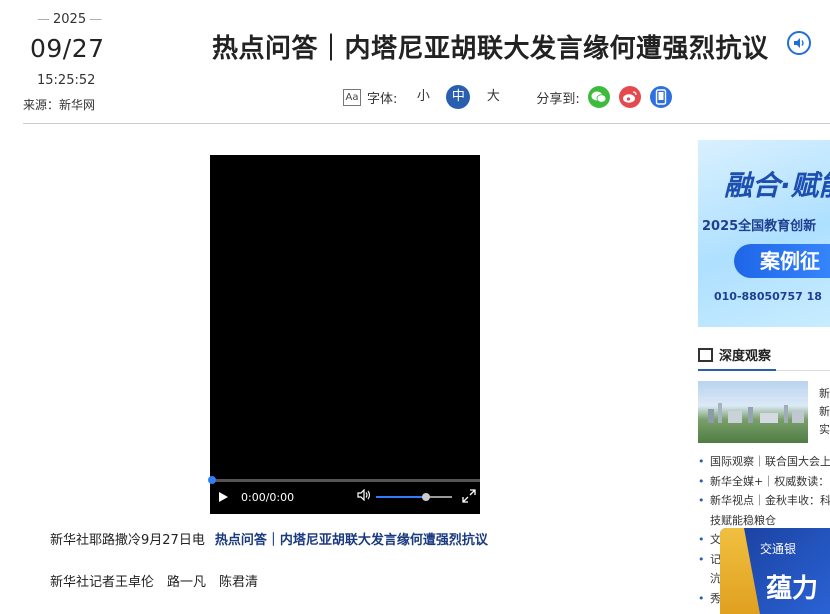 This screenshot has width=830, height=614. What do you see at coordinates (824, 412) in the screenshot?
I see `thumbnail-caption: 新新实` at bounding box center [824, 412].